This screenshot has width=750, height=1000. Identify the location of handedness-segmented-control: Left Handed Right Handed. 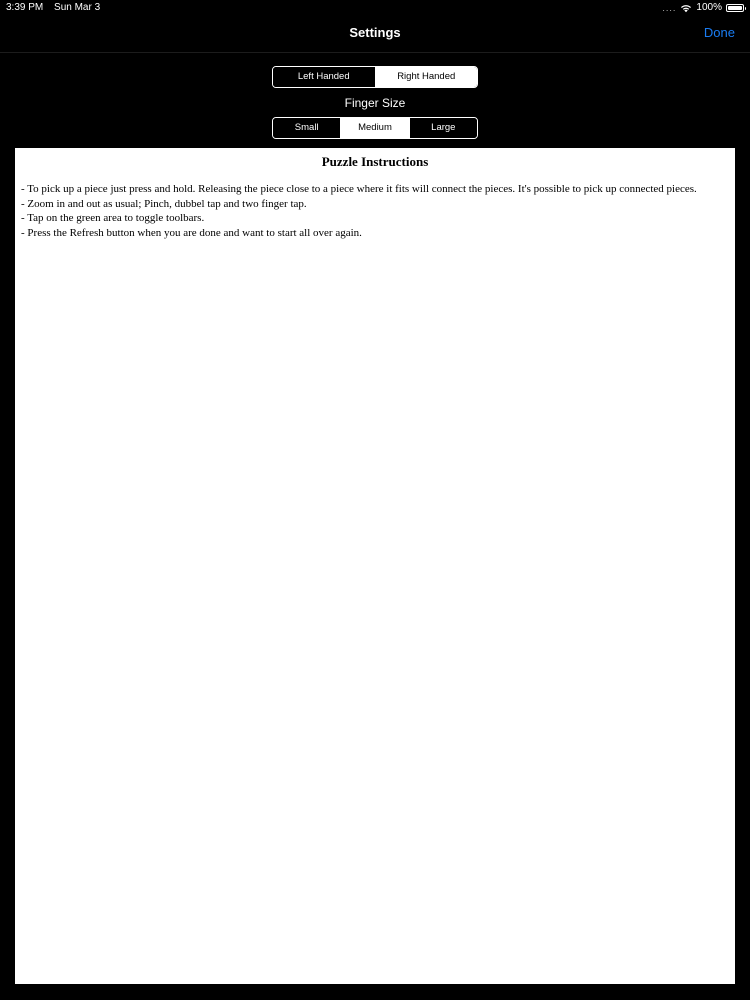
(375, 77).